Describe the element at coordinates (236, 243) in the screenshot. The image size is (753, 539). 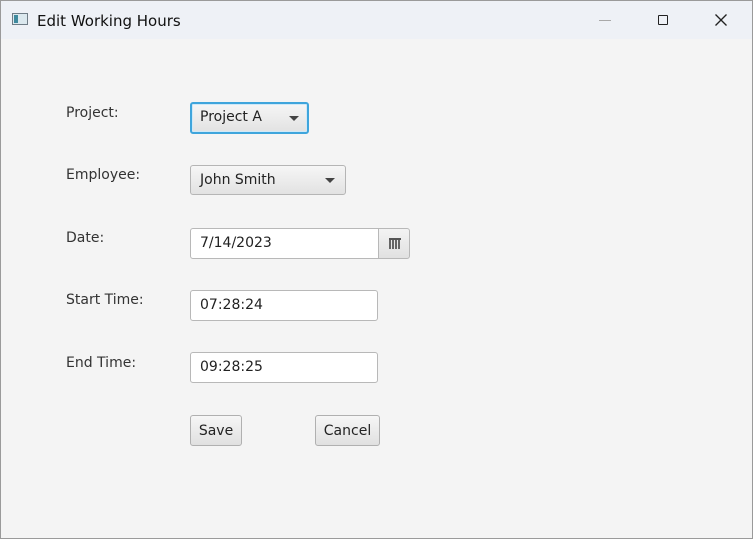
I see `date-value: 7/14/2023` at that location.